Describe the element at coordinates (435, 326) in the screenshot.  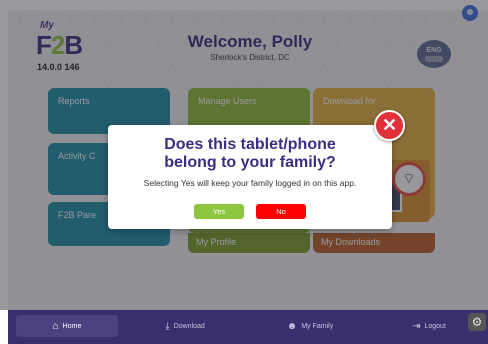
I see `nav-logout-label: Logout` at that location.